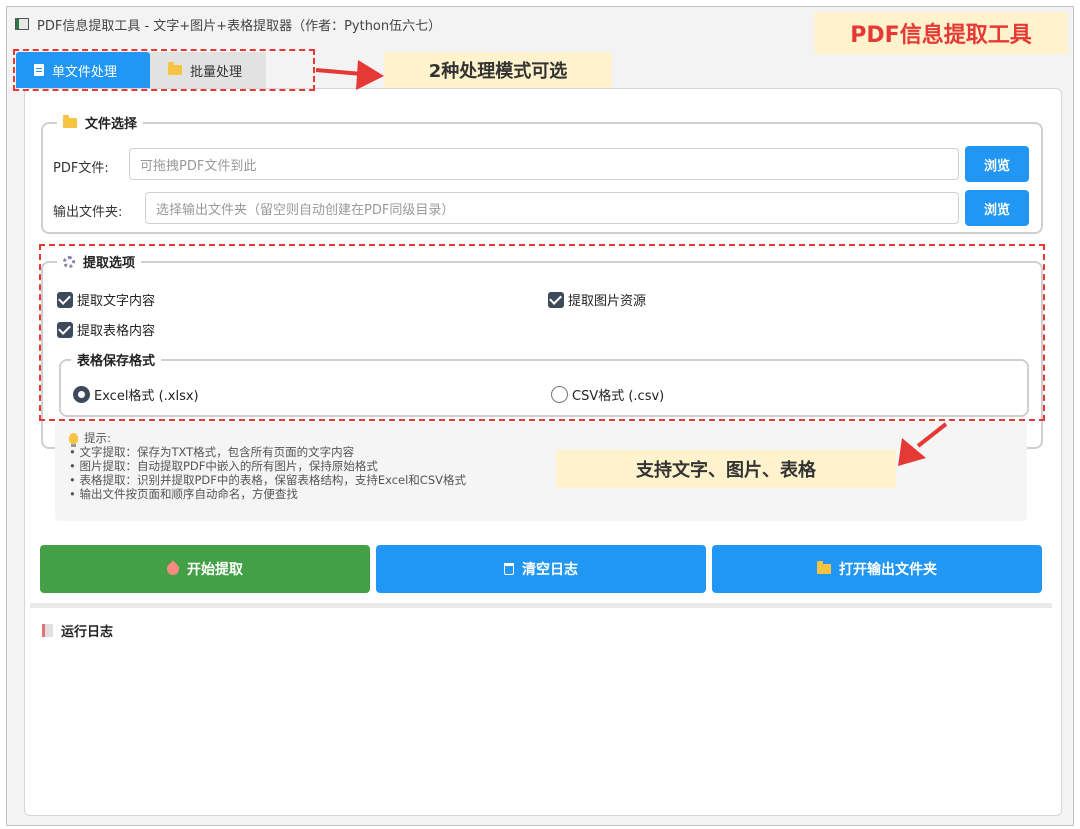 This screenshot has width=1080, height=829. What do you see at coordinates (97, 438) in the screenshot?
I see `tips-title-text: 提示:` at bounding box center [97, 438].